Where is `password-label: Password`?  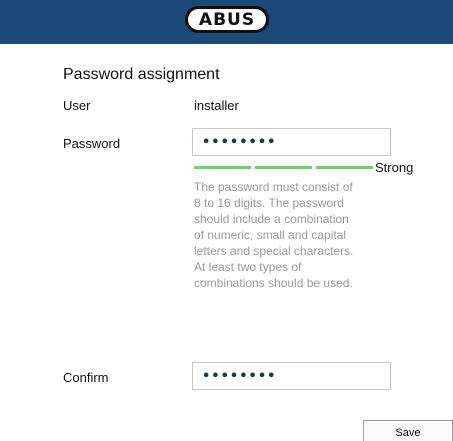 password-label: Password is located at coordinates (92, 143).